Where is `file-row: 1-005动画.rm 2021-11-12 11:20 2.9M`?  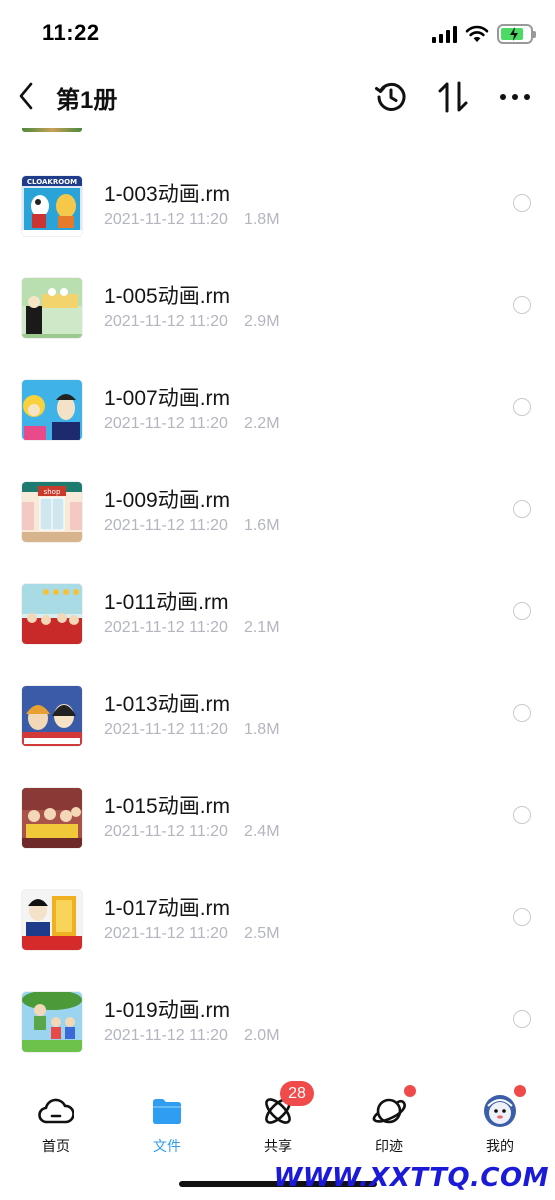
file-row: 1-005动画.rm 2021-11-12 11:20 2.9M is located at coordinates (277, 329).